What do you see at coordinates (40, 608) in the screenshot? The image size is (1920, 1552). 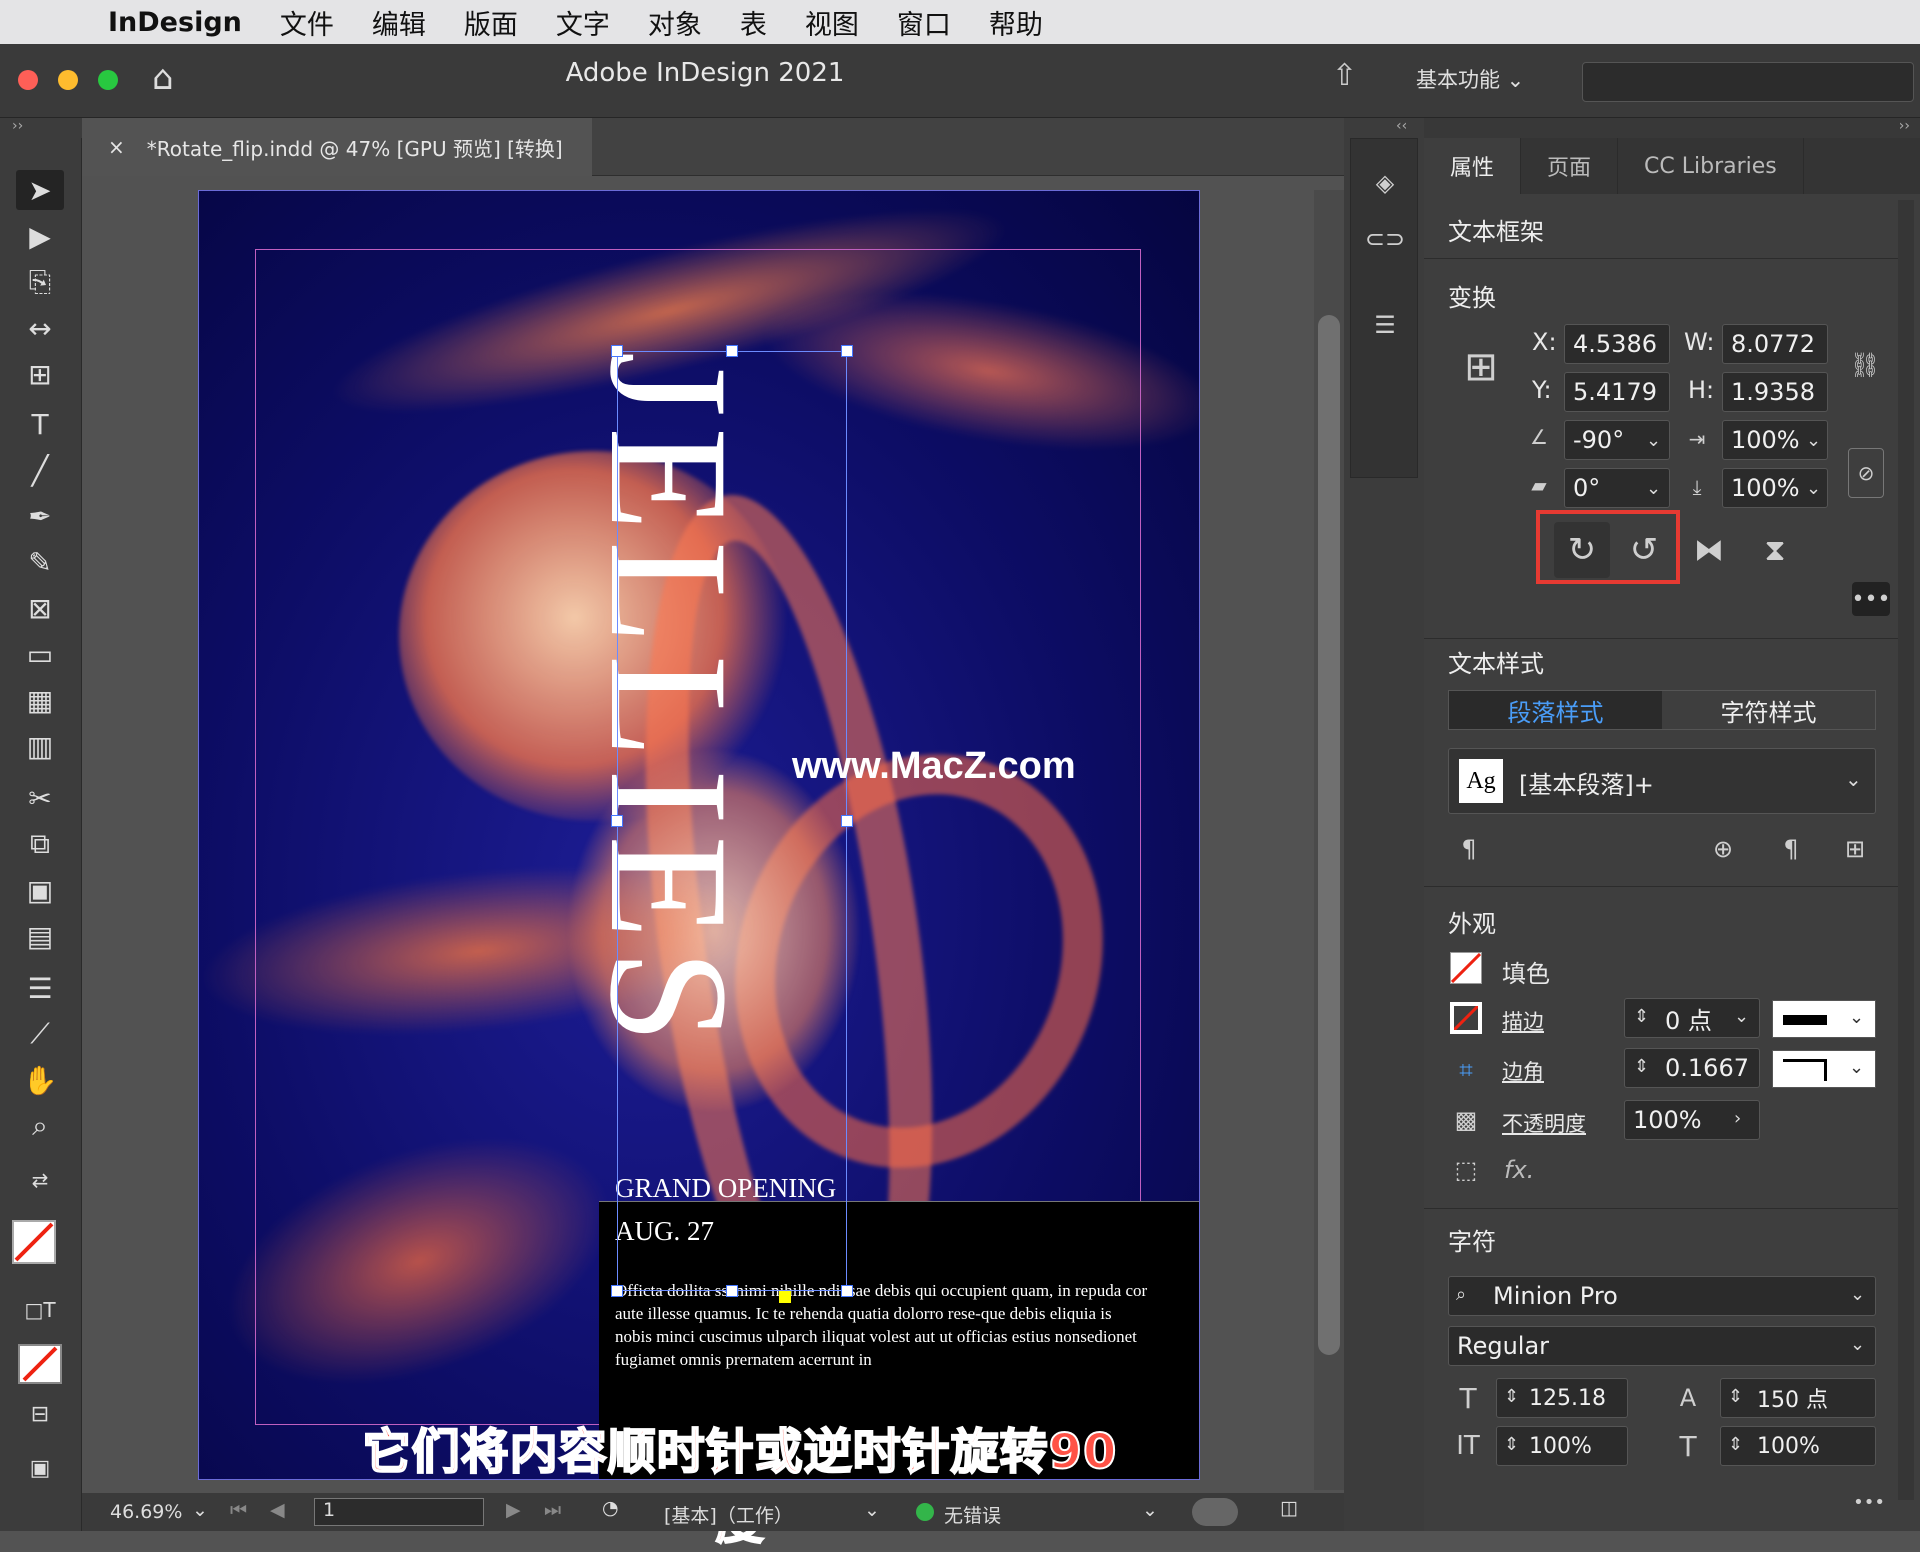 I see `rectangle-frame-tool-icon: ⊠` at bounding box center [40, 608].